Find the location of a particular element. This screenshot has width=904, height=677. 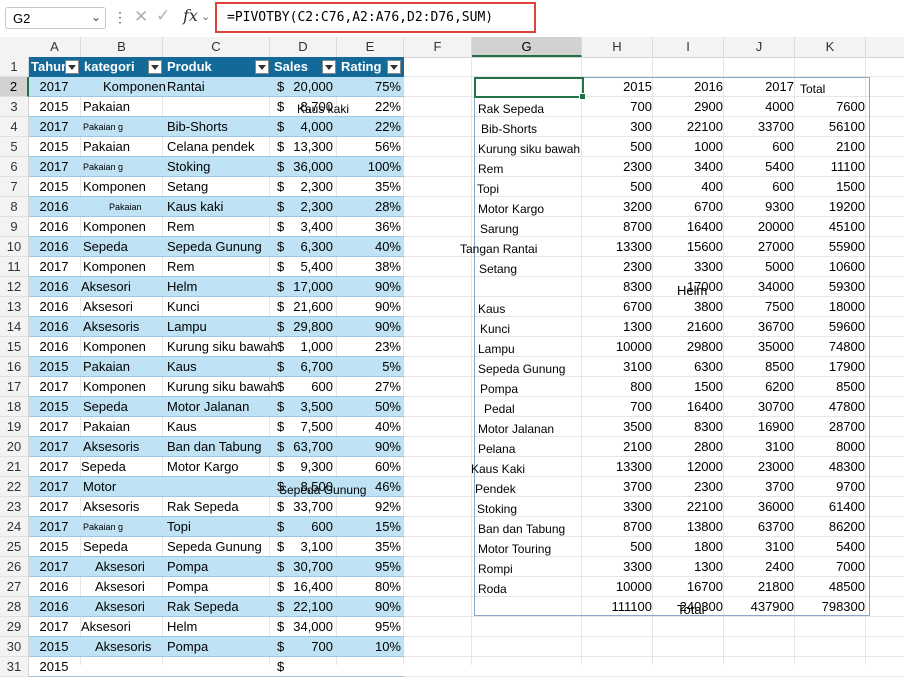

column-header-h: H is located at coordinates (617, 47).